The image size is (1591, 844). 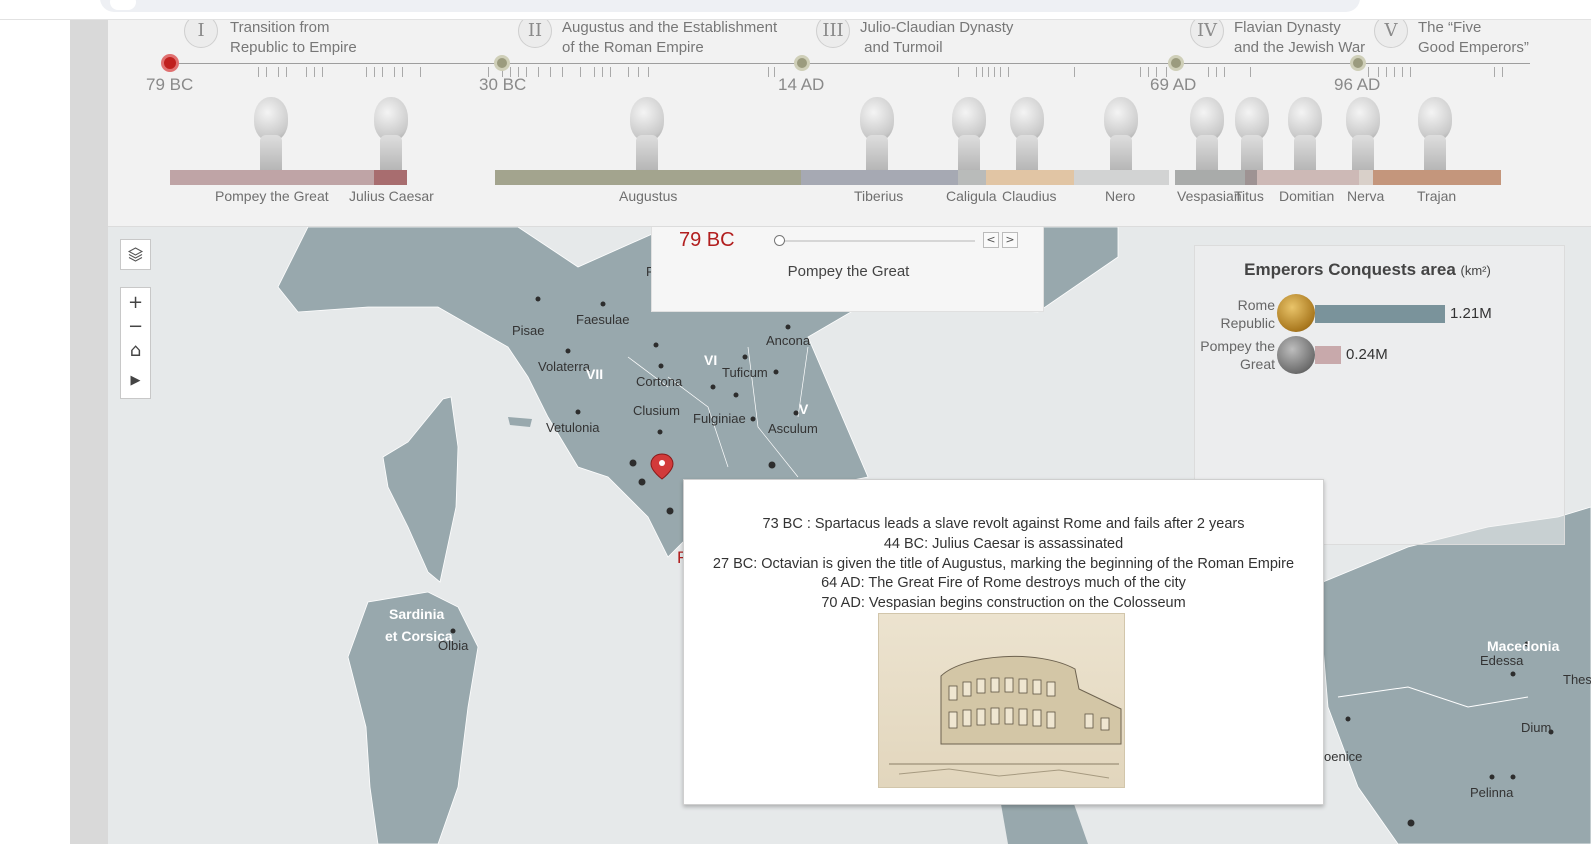 What do you see at coordinates (648, 196) in the screenshot?
I see `ruler-name: Augustus` at bounding box center [648, 196].